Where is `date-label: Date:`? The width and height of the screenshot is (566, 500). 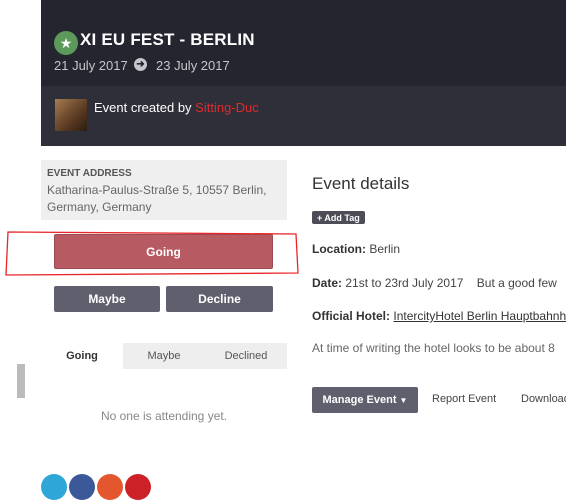
date-label: Date: is located at coordinates (327, 283).